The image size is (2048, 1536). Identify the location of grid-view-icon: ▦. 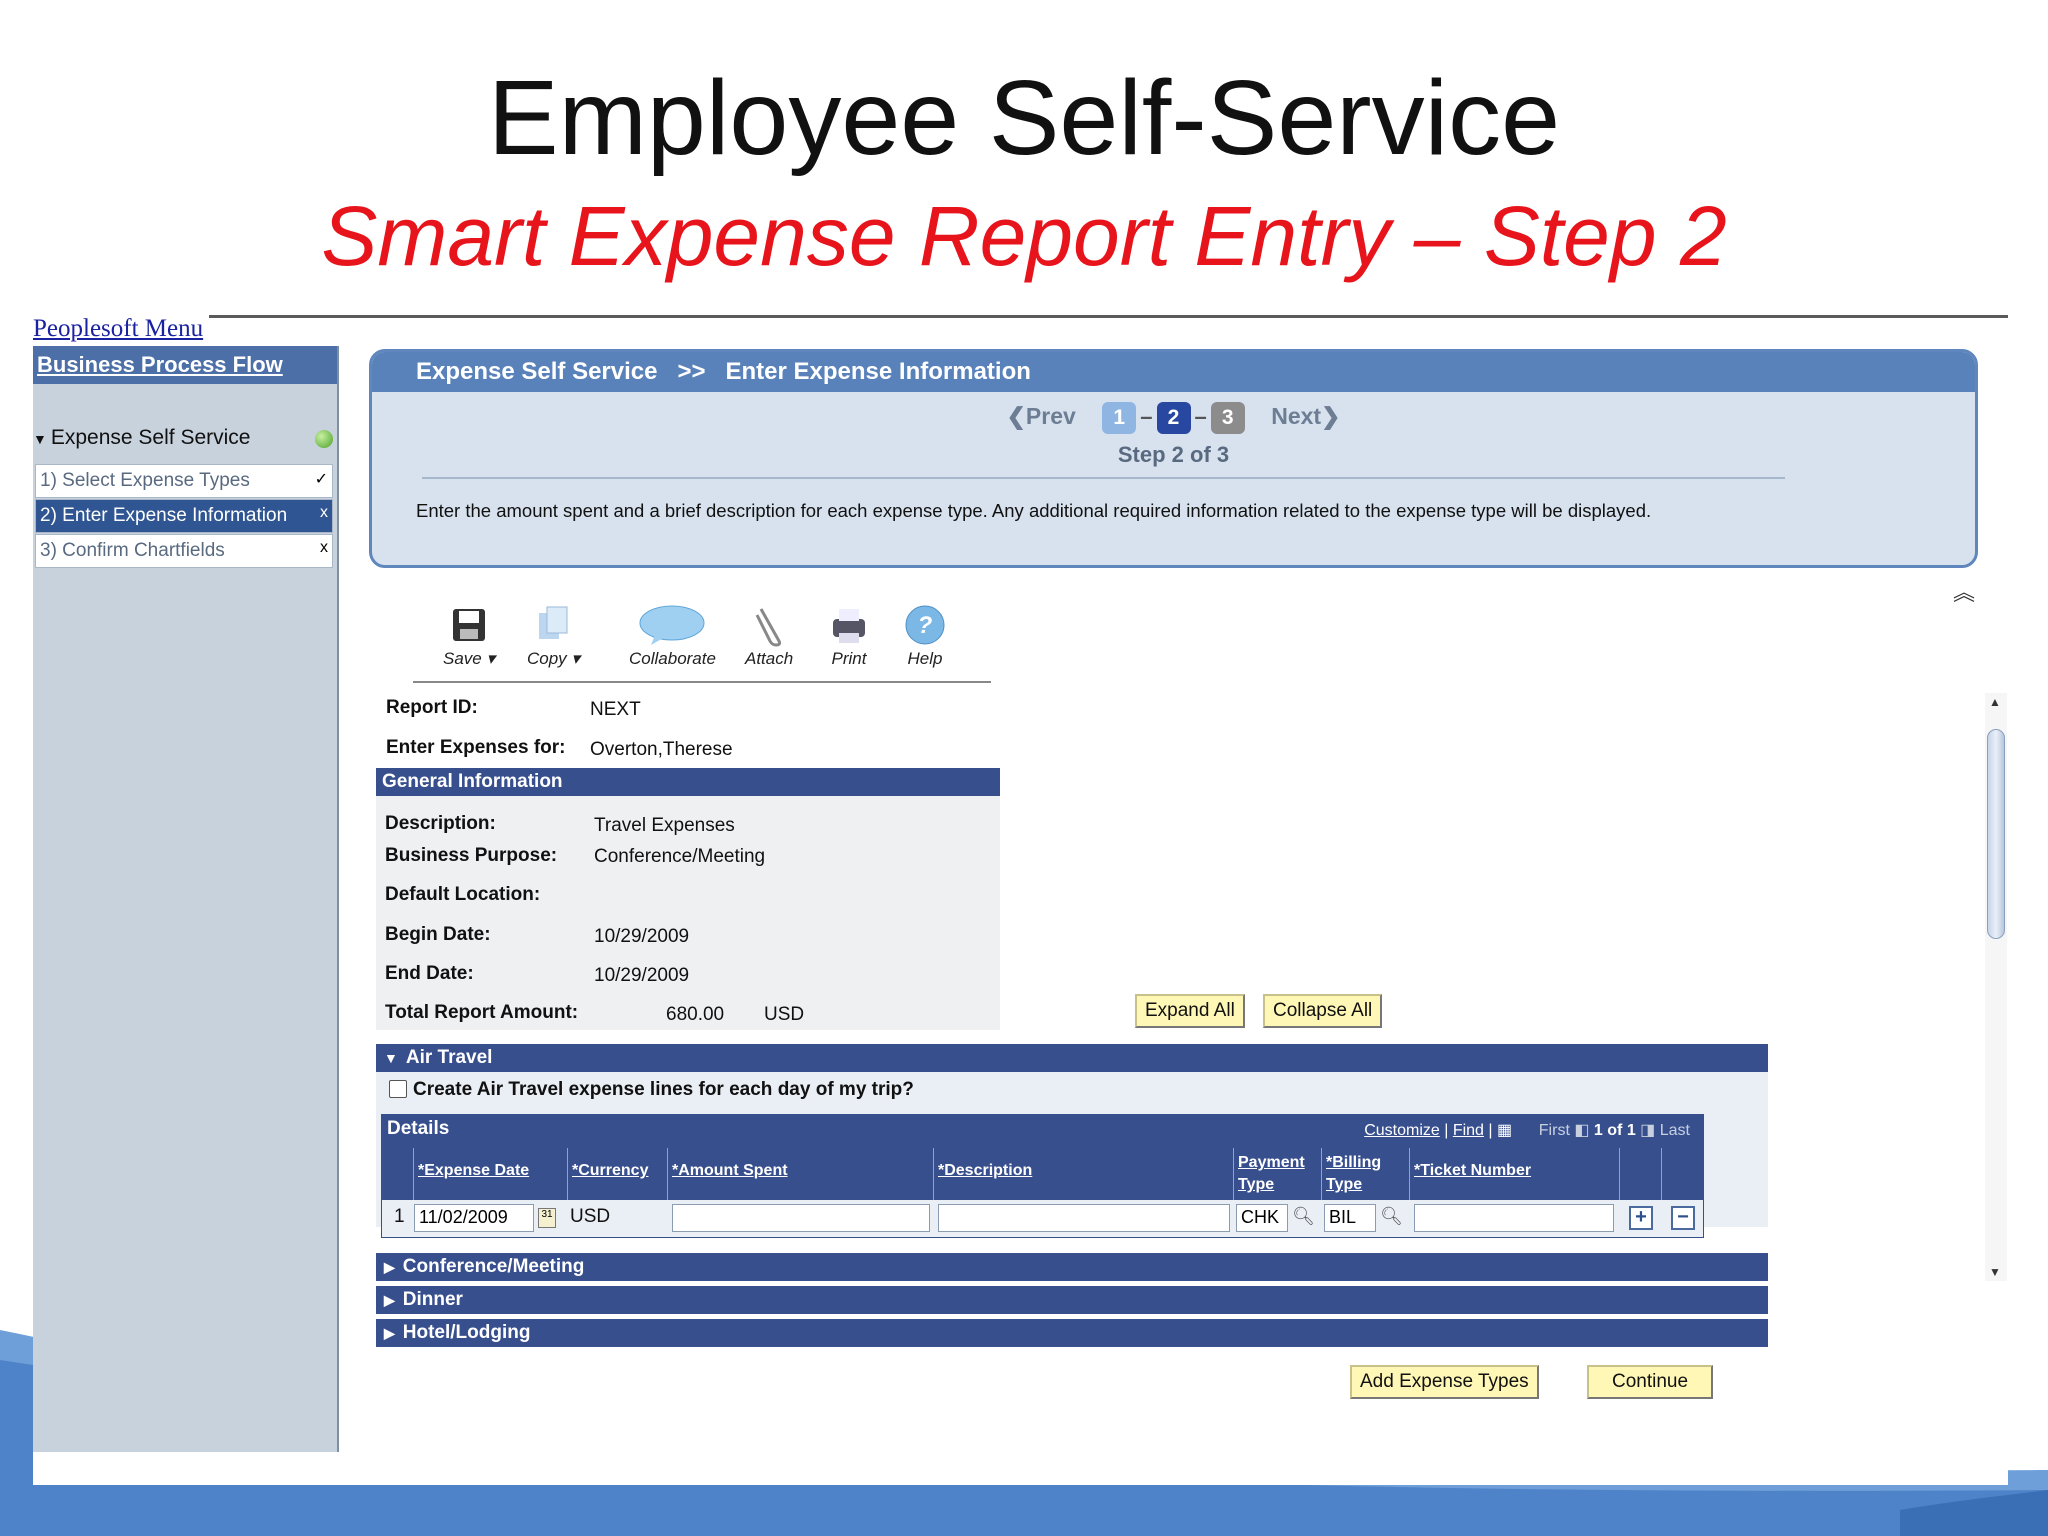
(1504, 1130).